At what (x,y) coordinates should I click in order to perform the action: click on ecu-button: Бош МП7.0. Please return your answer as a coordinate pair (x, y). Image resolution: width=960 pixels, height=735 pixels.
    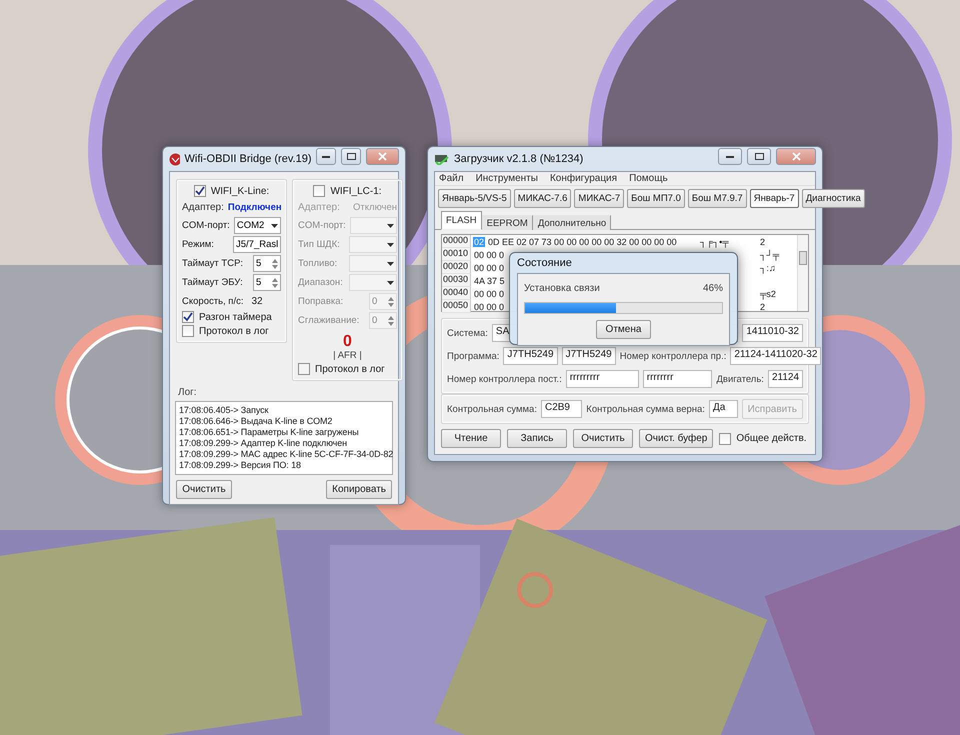
    Looking at the image, I should click on (656, 198).